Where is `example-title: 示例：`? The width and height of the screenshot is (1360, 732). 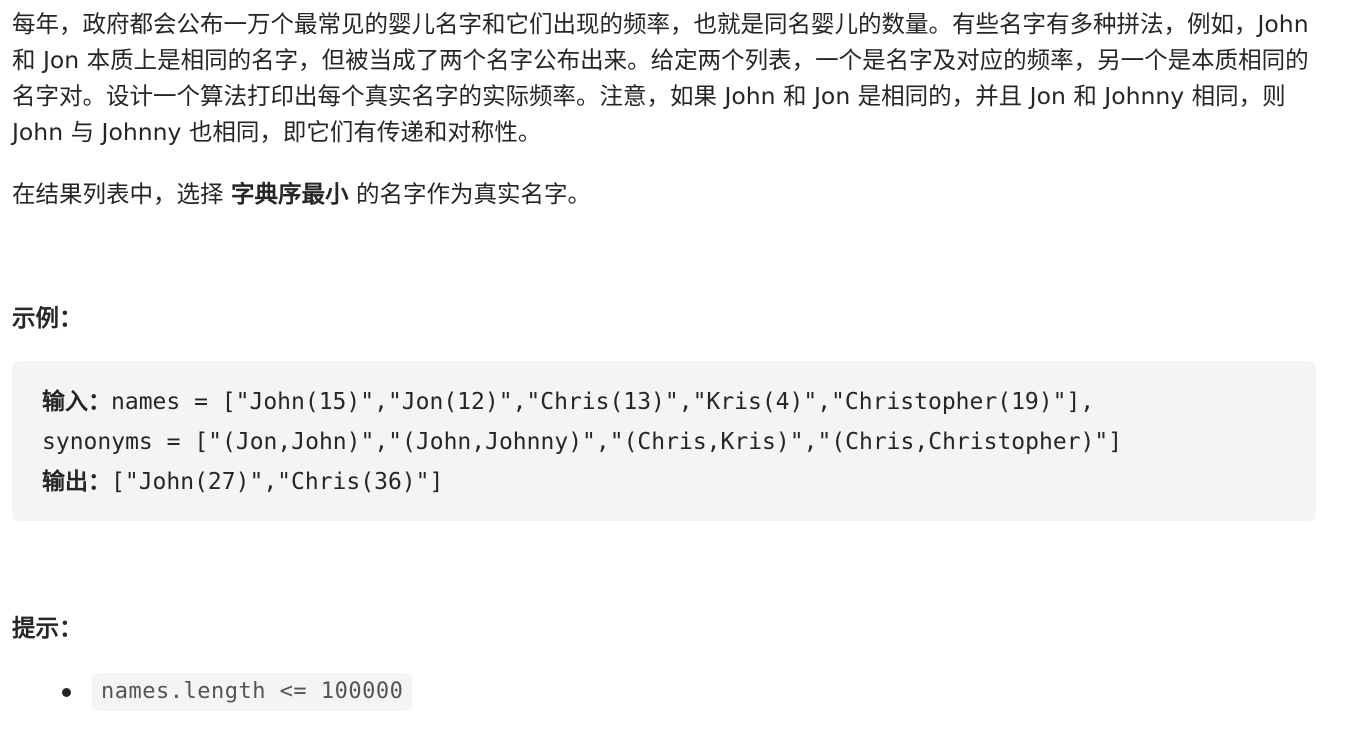 example-title: 示例： is located at coordinates (47, 318).